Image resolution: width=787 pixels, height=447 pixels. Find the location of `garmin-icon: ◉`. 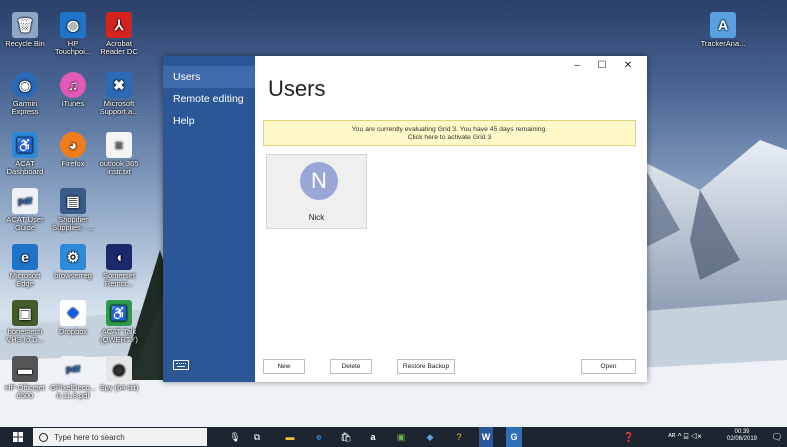

garmin-icon: ◉ is located at coordinates (25, 85).